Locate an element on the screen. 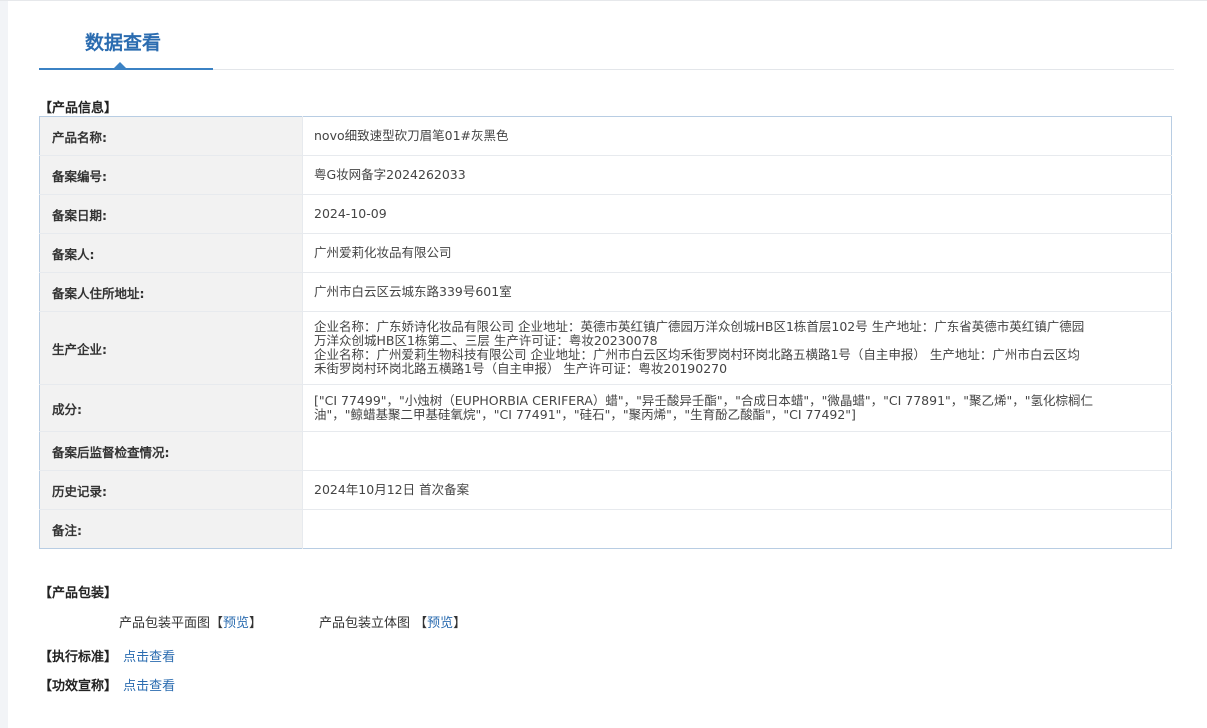  packaging-solid-preview-link: 预览 is located at coordinates (440, 623).